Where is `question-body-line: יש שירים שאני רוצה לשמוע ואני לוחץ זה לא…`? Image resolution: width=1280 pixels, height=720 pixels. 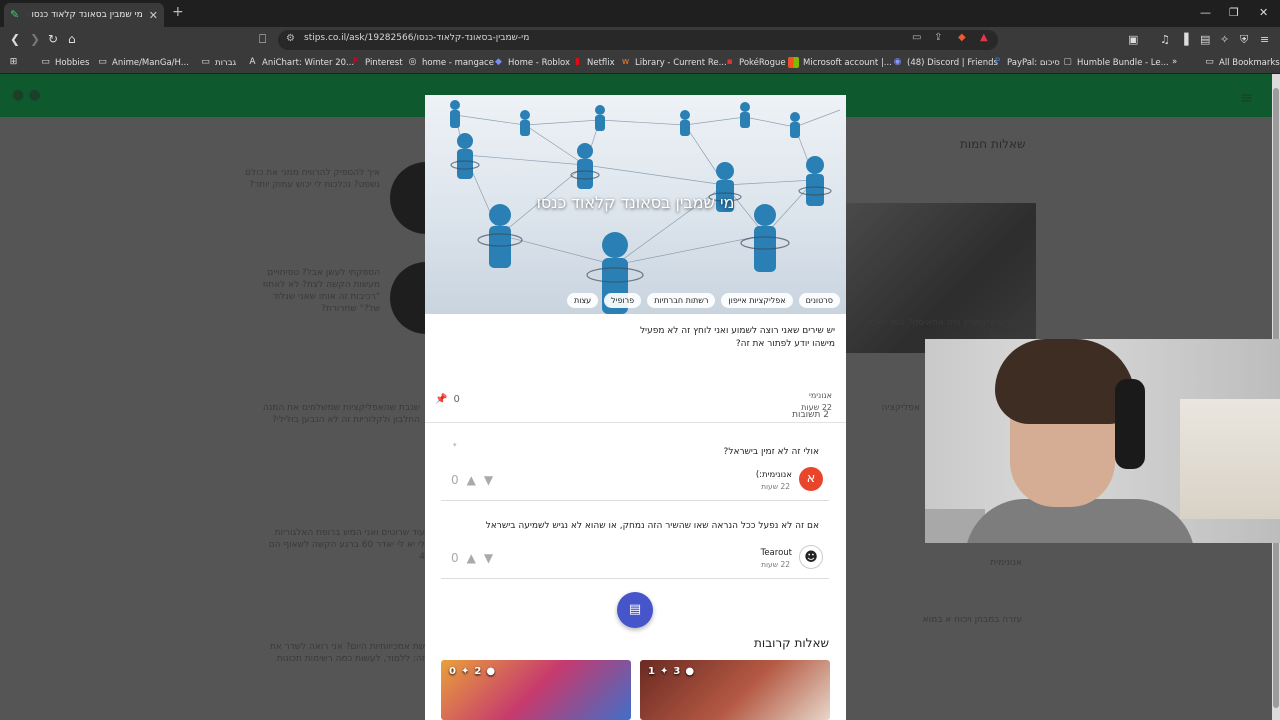
question-body-line: יש שירים שאני רוצה לשמוע ואני לוחץ זה לא… is located at coordinates (737, 331).